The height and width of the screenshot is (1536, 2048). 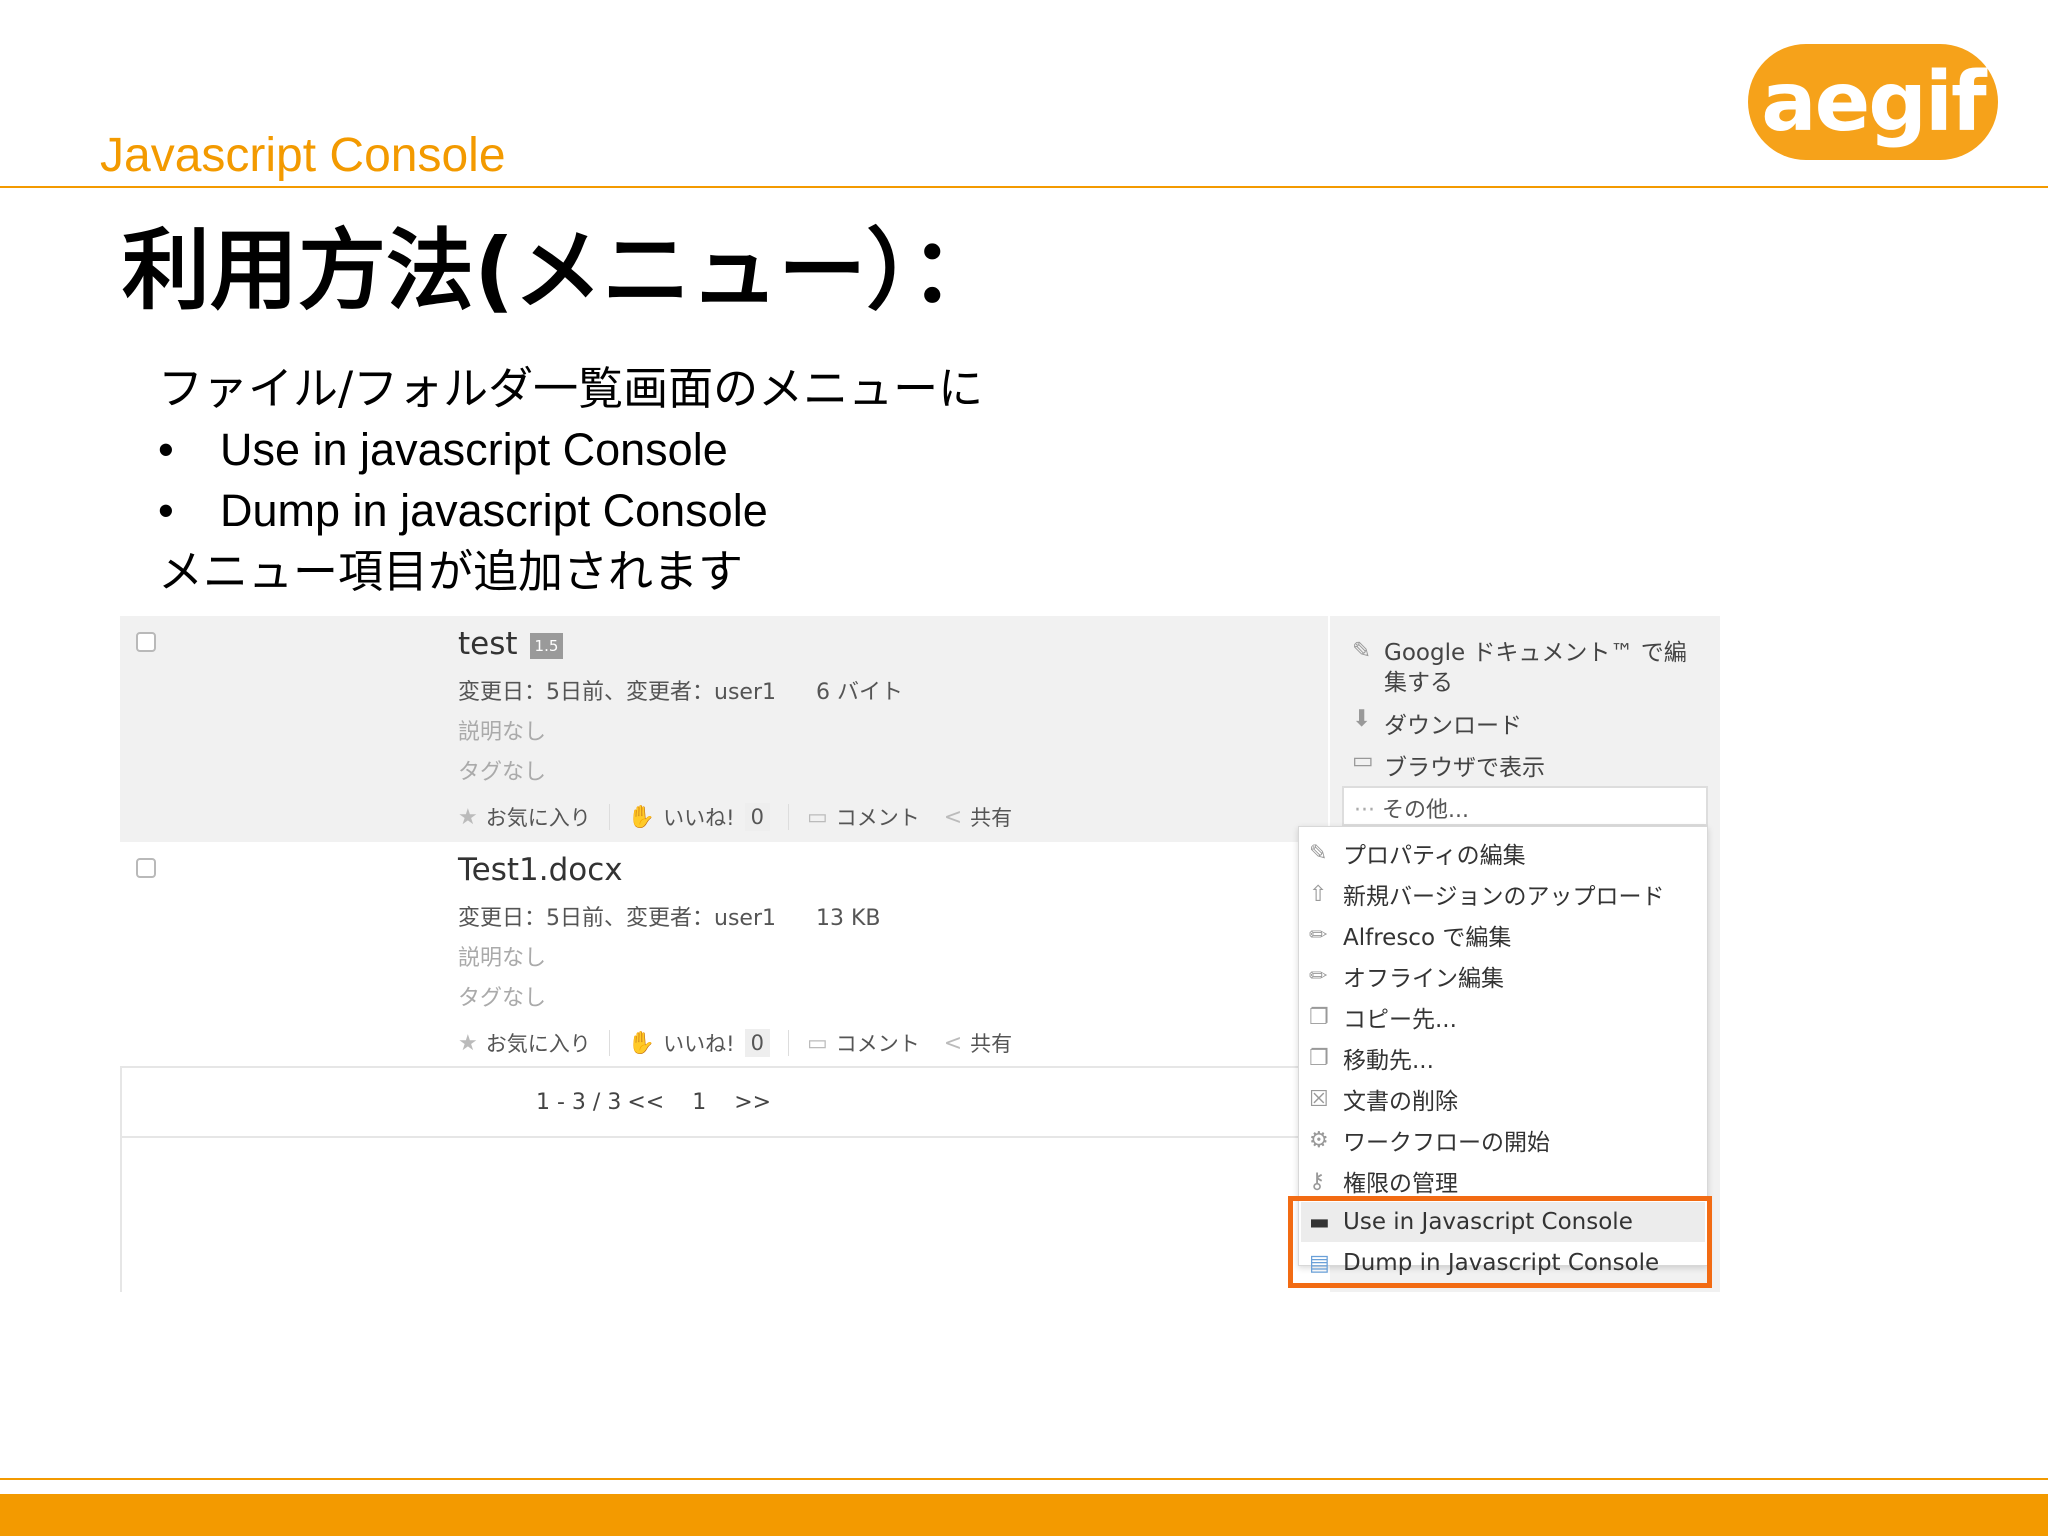 I want to click on file-meta: 変更日：5日前、変更者：user1 13 KB, so click(x=669, y=916).